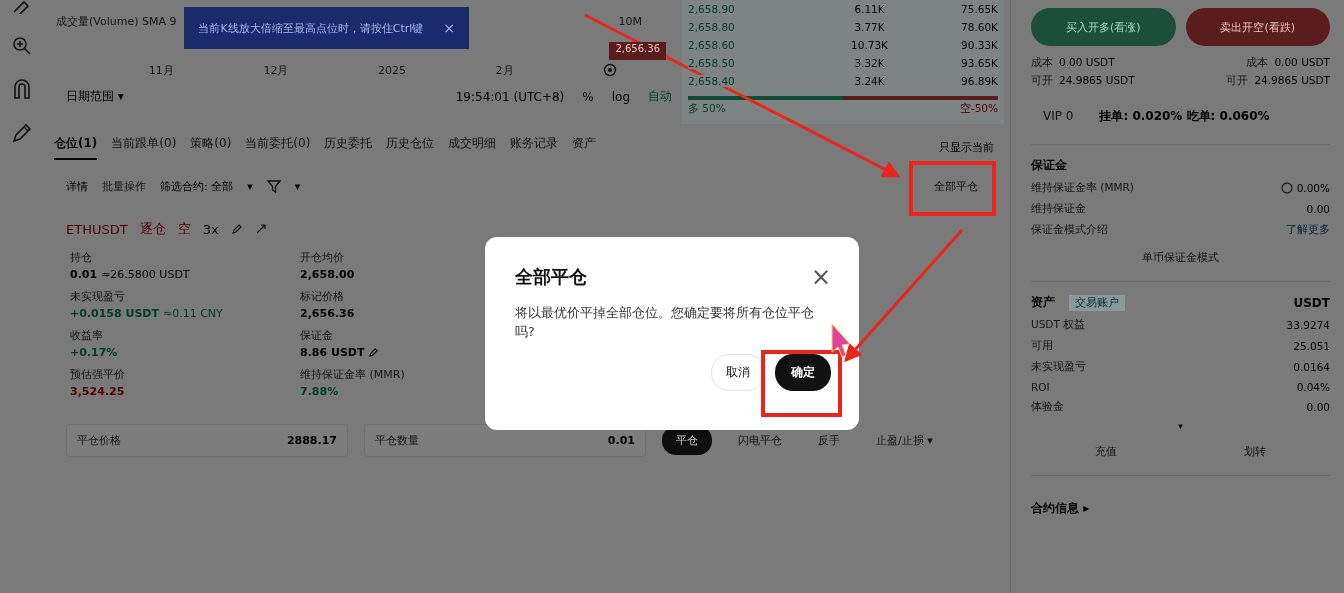  I want to click on tab: 账务记录, so click(534, 147).